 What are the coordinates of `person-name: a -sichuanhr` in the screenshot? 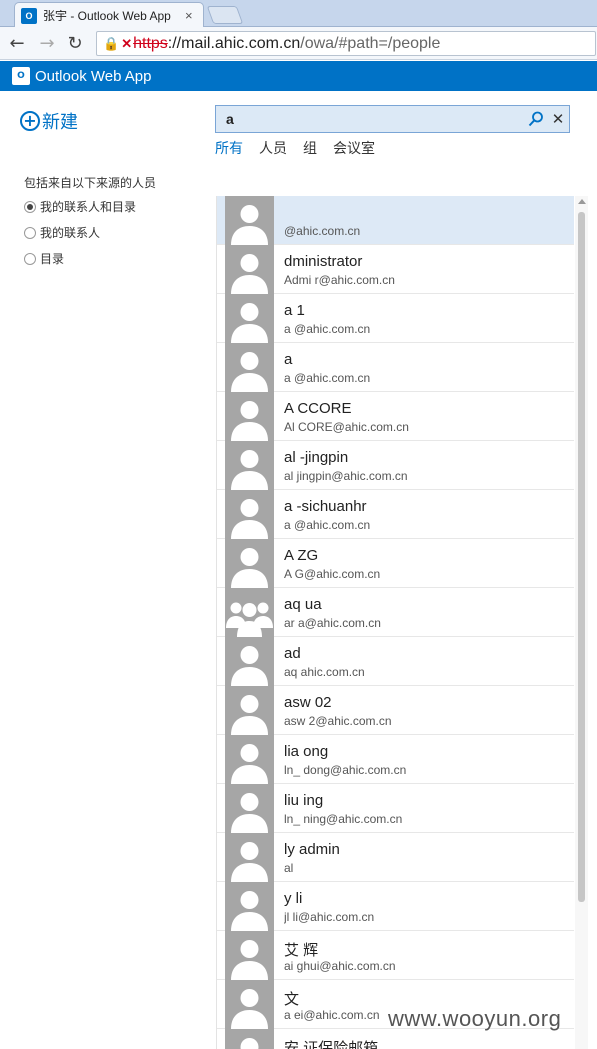 It's located at (325, 506).